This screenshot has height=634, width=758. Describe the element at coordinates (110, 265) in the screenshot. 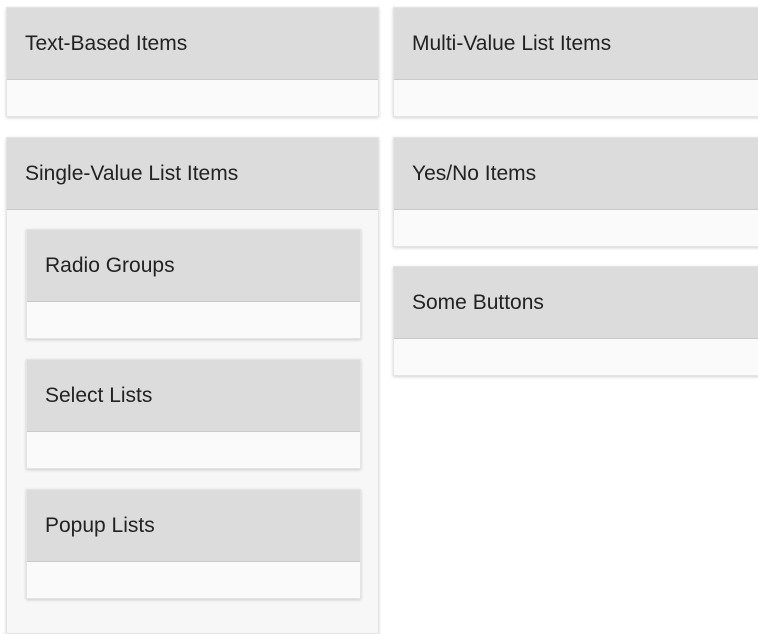

I see `region-title: Radio Groups` at that location.